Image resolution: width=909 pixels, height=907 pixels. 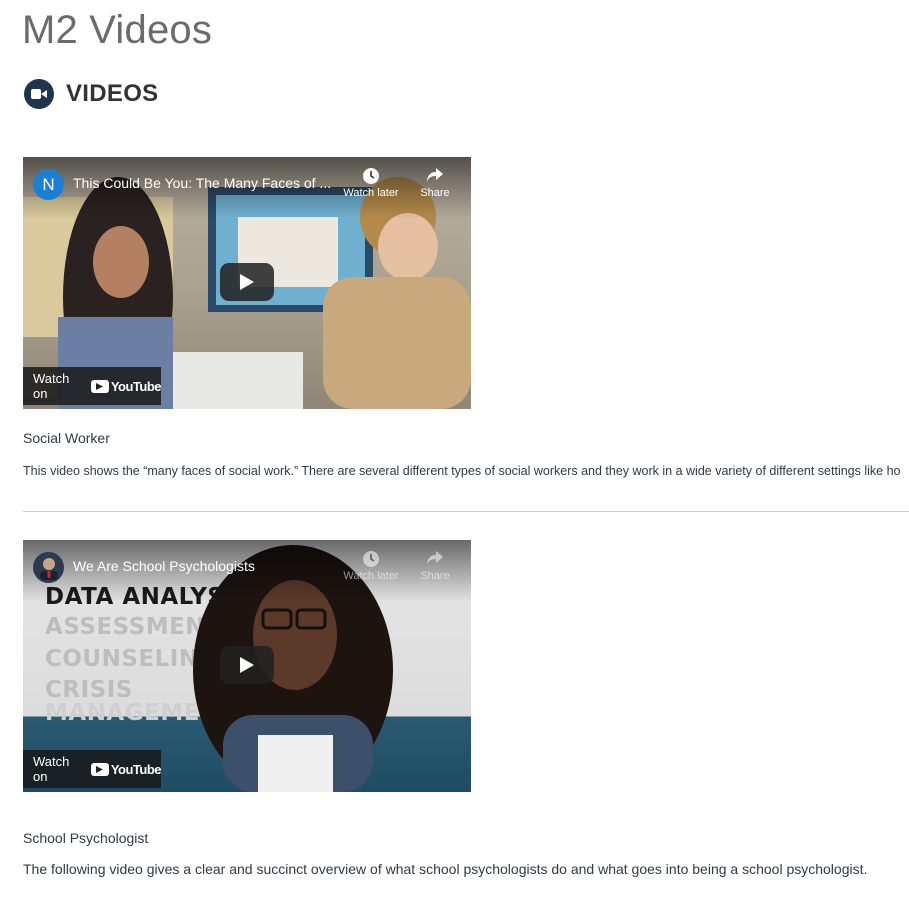 What do you see at coordinates (66, 438) in the screenshot?
I see `video-caption: Social Worker` at bounding box center [66, 438].